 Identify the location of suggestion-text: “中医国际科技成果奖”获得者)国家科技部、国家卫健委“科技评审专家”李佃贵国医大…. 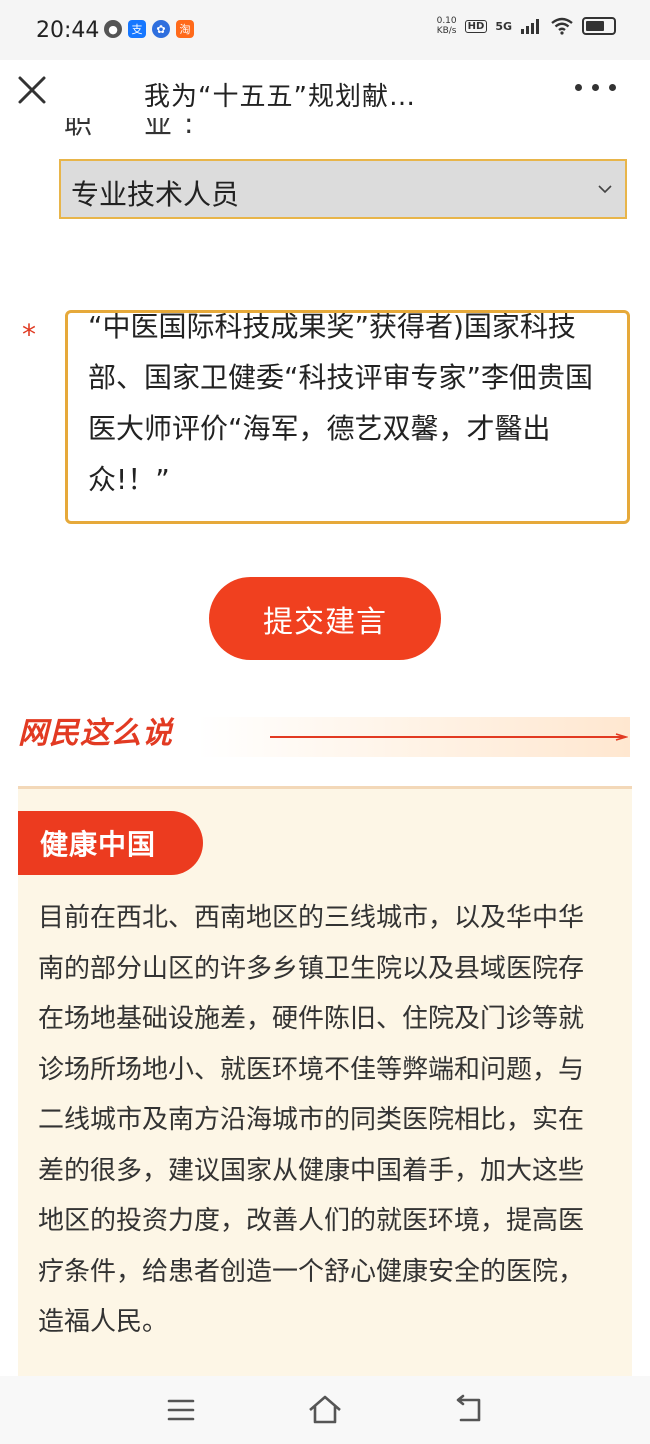
(341, 403).